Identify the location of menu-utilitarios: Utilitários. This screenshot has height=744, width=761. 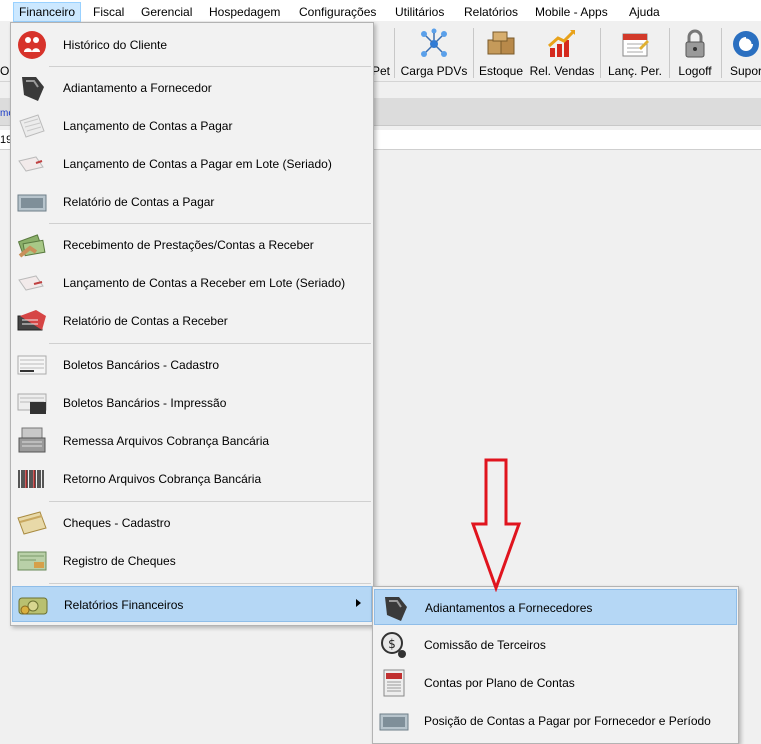
(419, 12).